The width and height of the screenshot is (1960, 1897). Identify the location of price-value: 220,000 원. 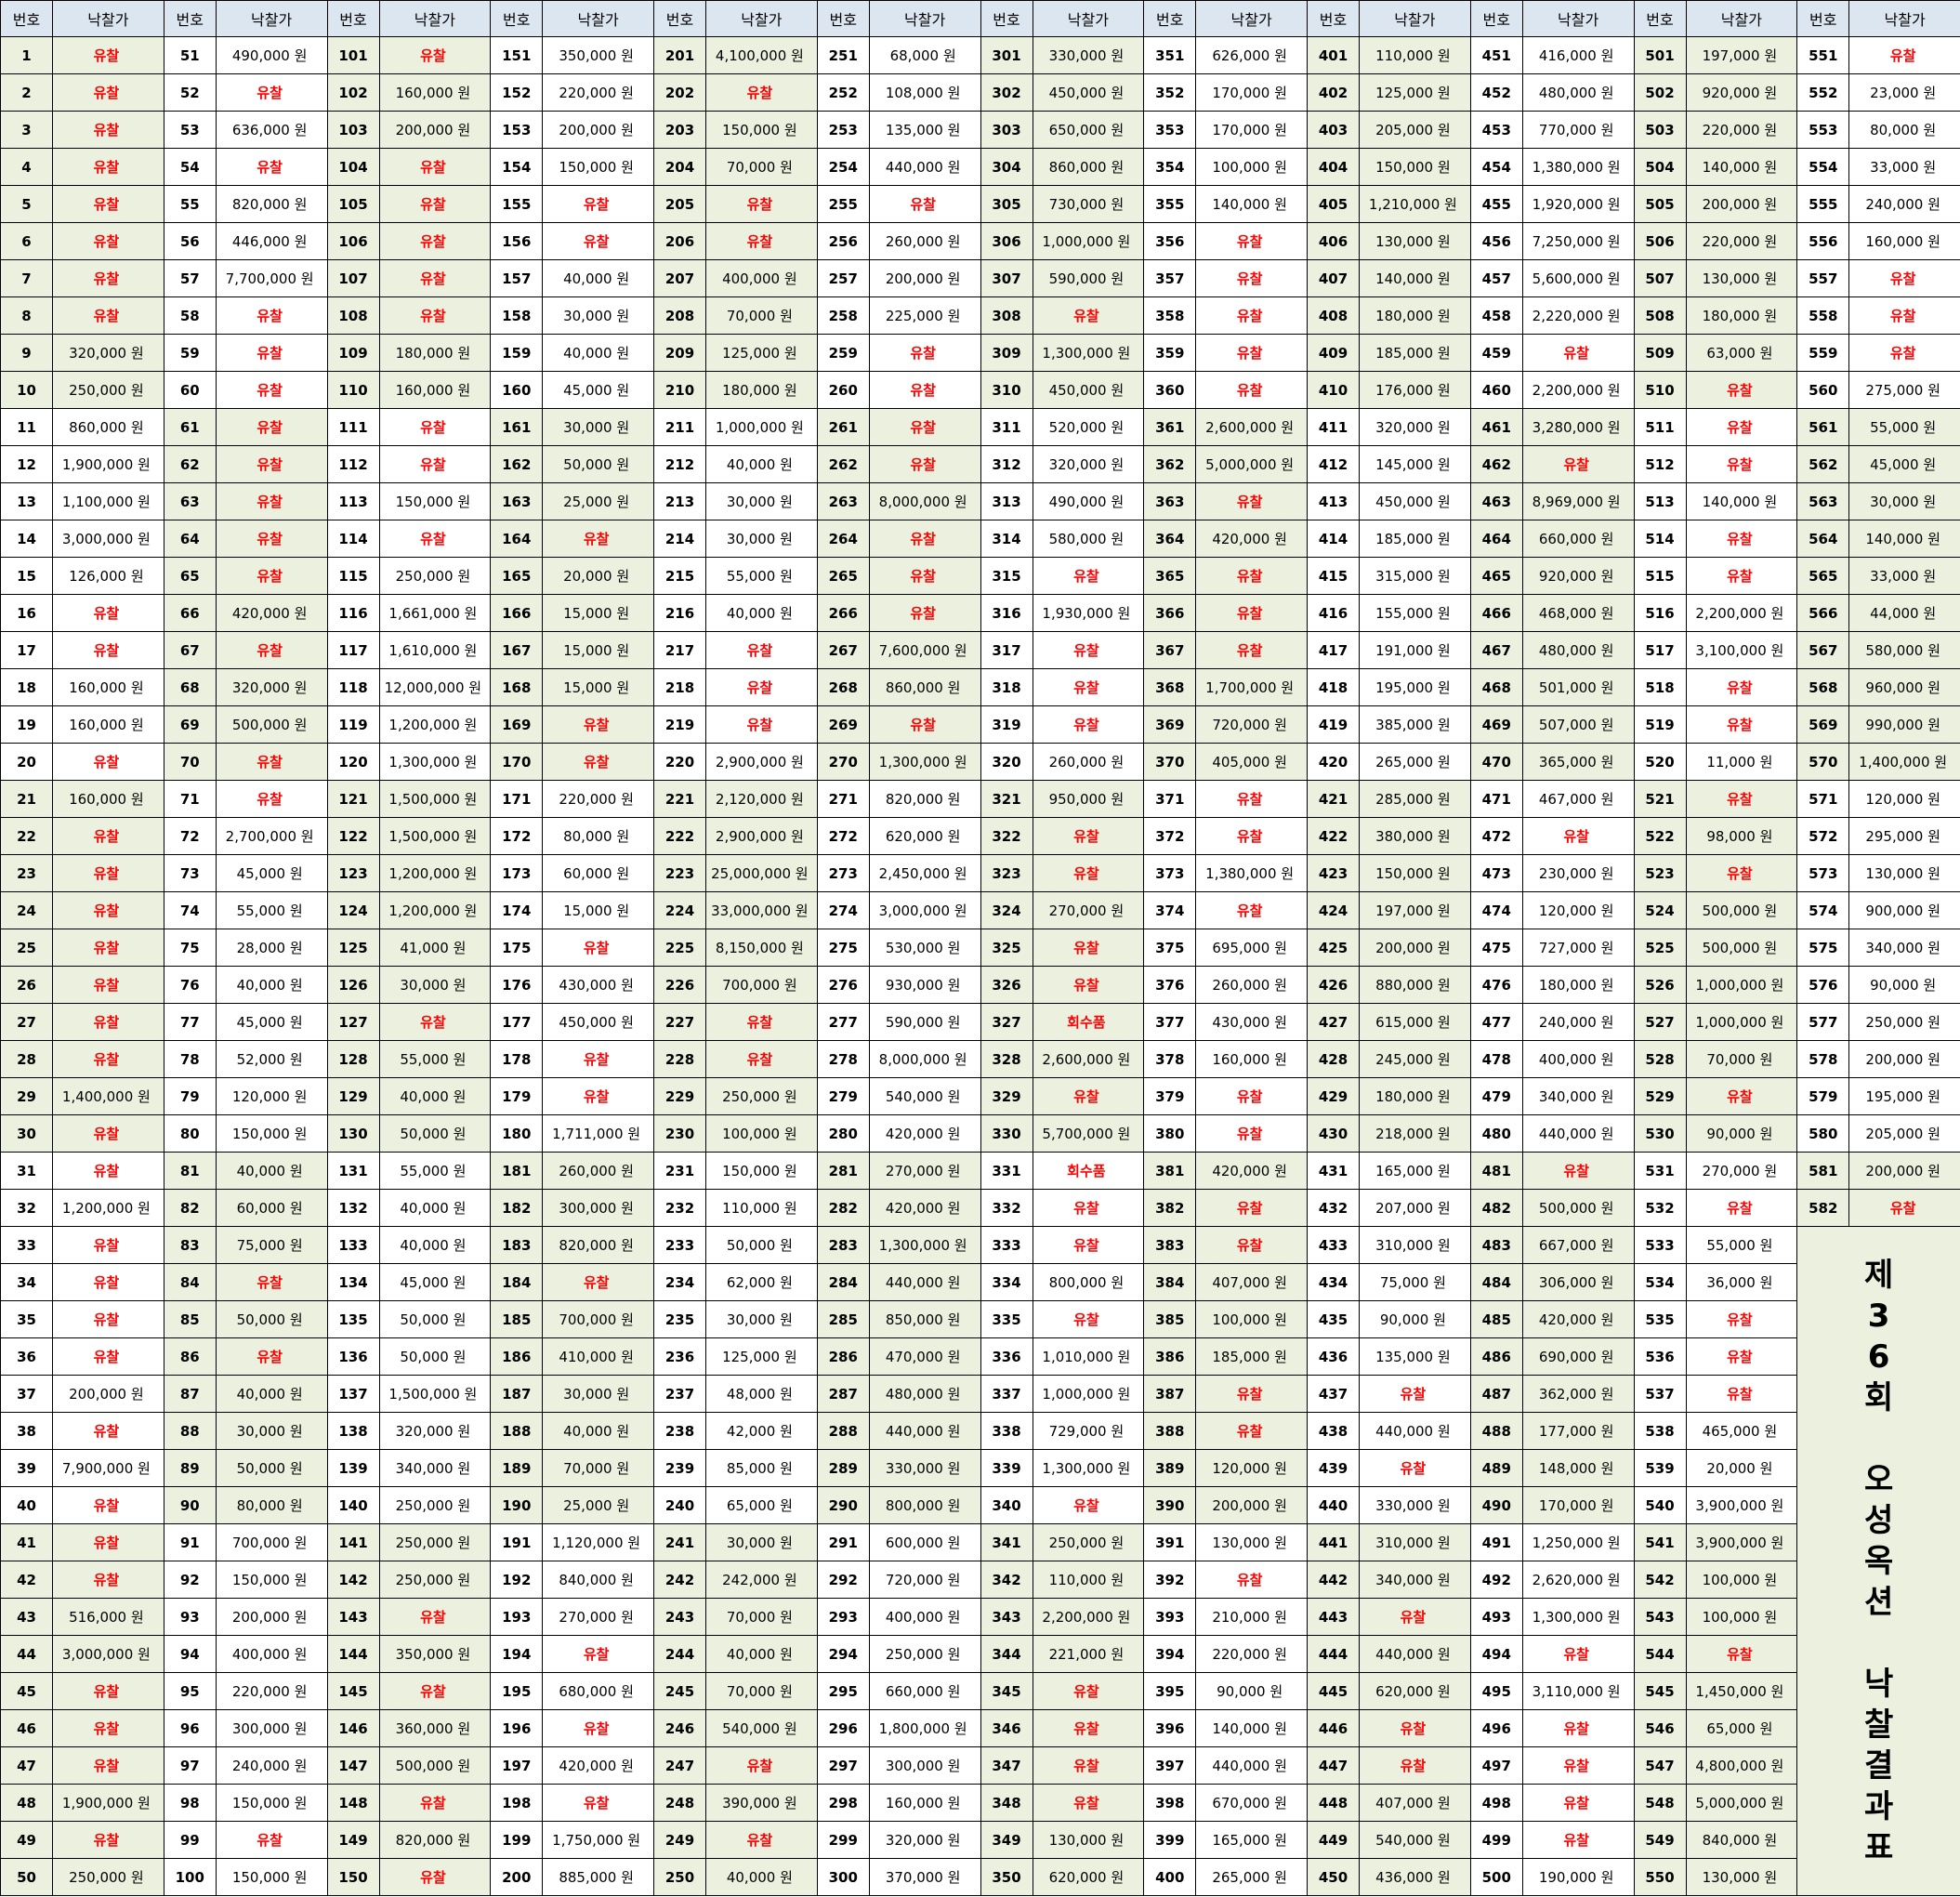
(271, 1691).